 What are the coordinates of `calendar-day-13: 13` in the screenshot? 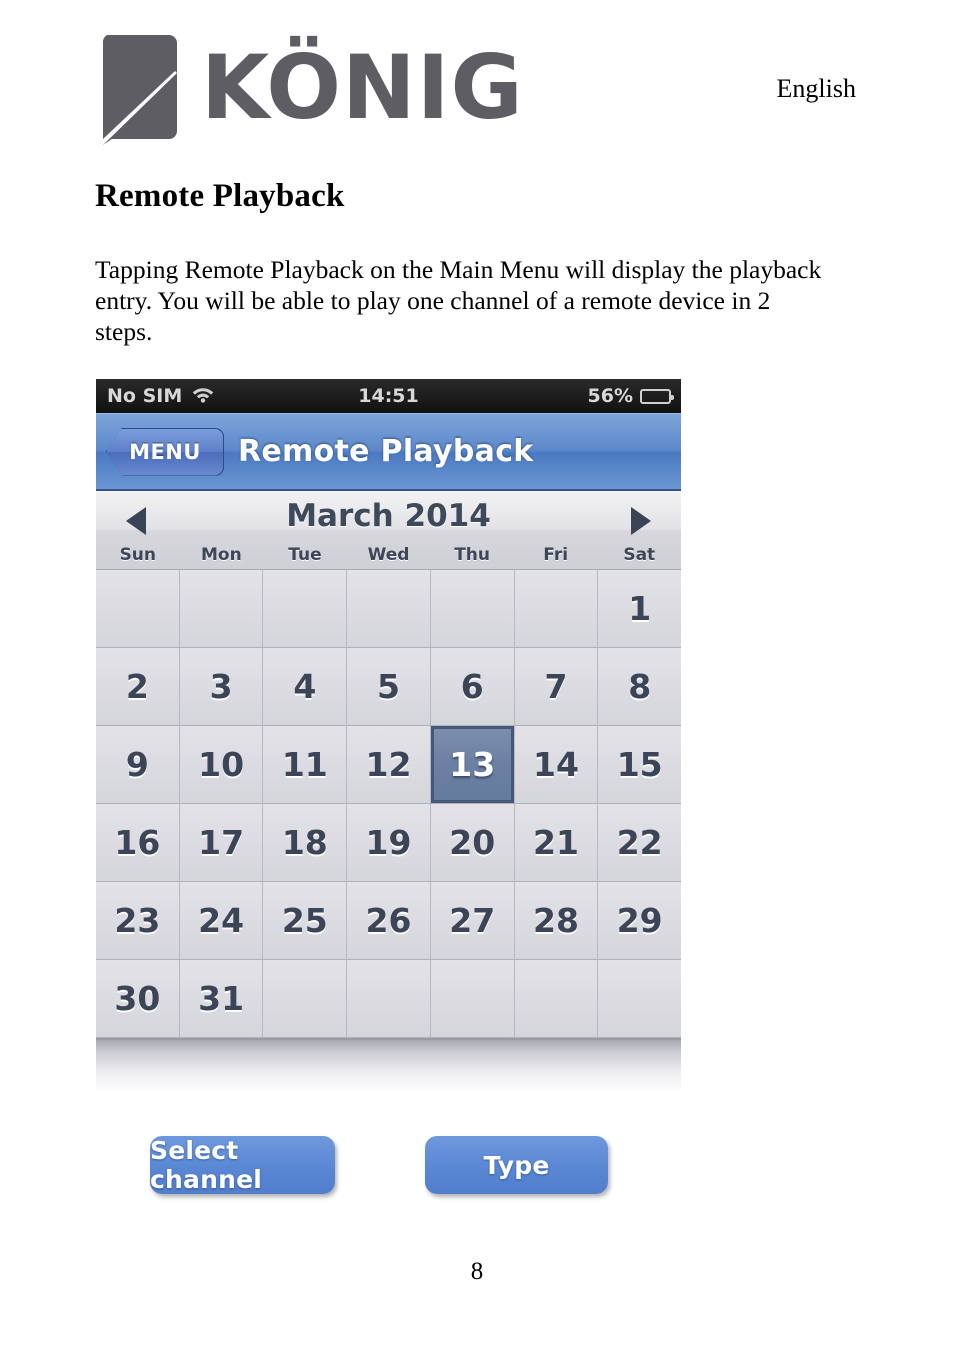 It's located at (472, 765).